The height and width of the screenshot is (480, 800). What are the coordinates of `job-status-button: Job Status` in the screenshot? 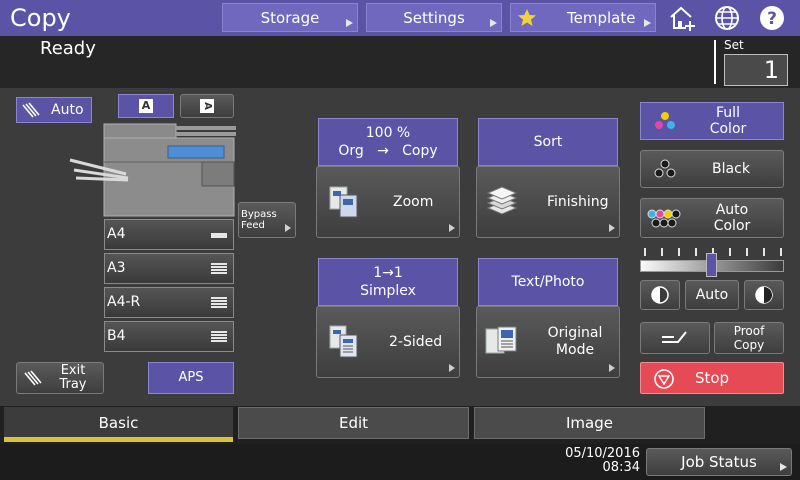 It's located at (719, 462).